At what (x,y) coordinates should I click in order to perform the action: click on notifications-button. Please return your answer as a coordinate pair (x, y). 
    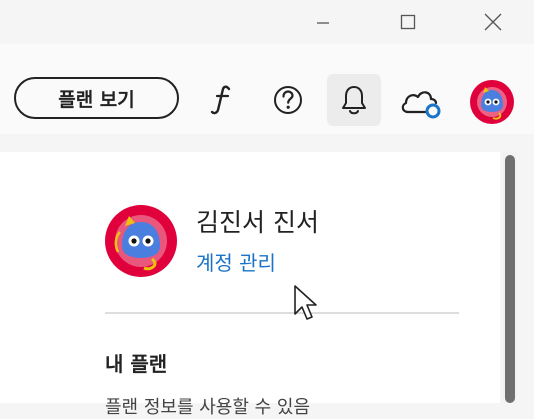
    Looking at the image, I should click on (354, 100).